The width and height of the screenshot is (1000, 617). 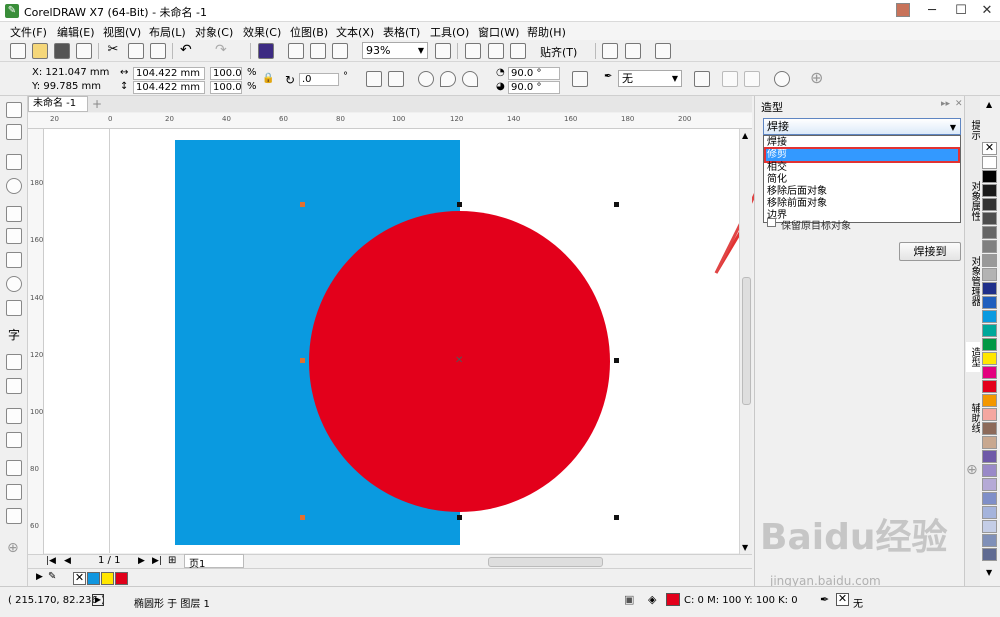 What do you see at coordinates (650, 78) in the screenshot?
I see `outline-width-combo: 无 ▼` at bounding box center [650, 78].